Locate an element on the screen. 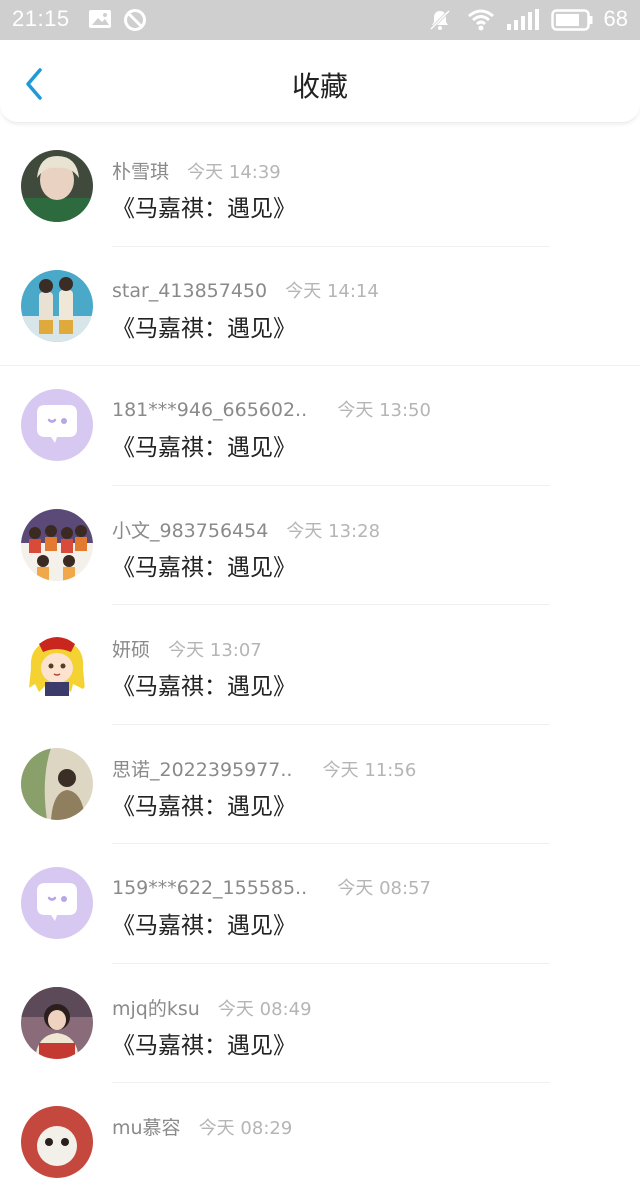  list-item: 159***622_155585.. 今天 08:57 《马嘉祺：遇见》 is located at coordinates (320, 904).